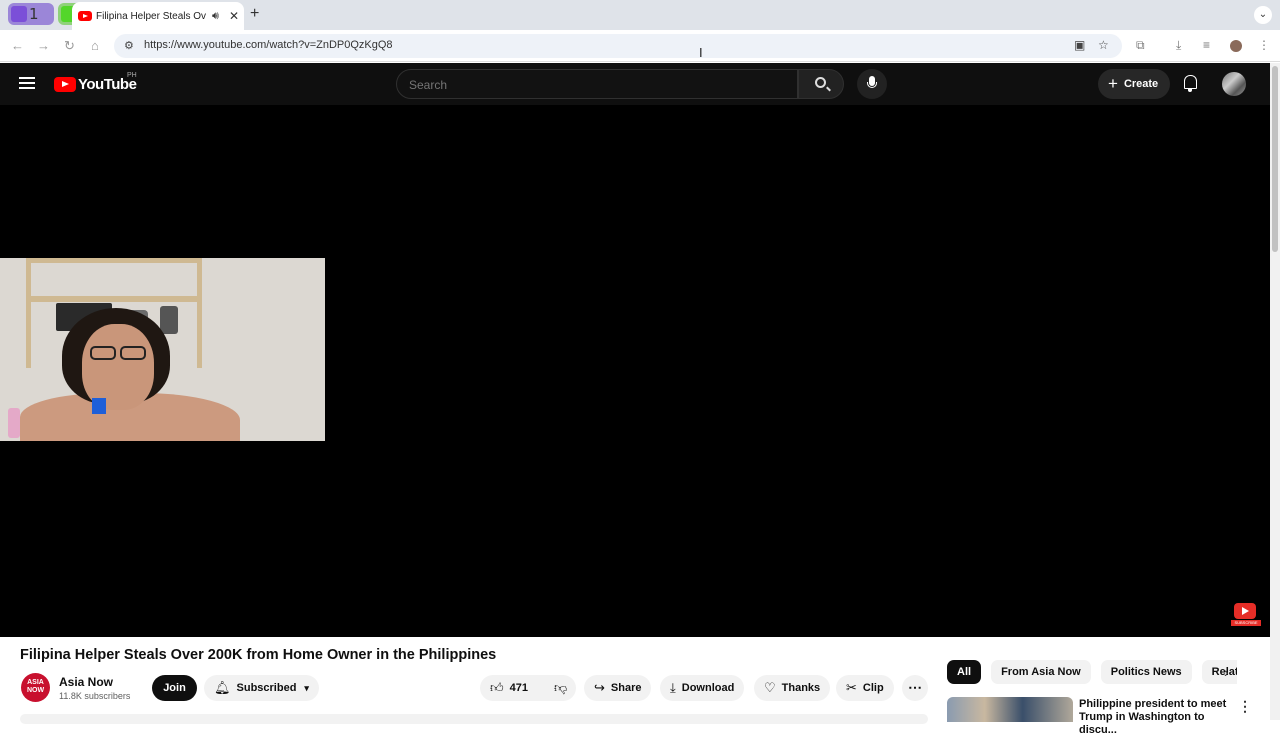 The height and width of the screenshot is (737, 1280). I want to click on subscribe-watermark: SUBSCRIBE, so click(1246, 616).